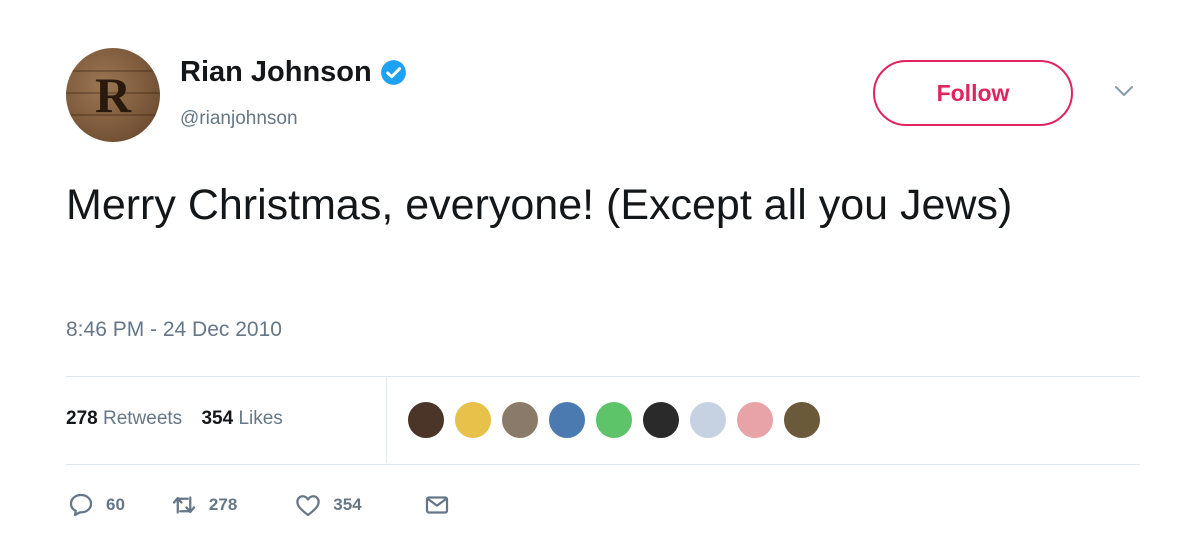  What do you see at coordinates (217, 418) in the screenshot?
I see `likes-count: 354` at bounding box center [217, 418].